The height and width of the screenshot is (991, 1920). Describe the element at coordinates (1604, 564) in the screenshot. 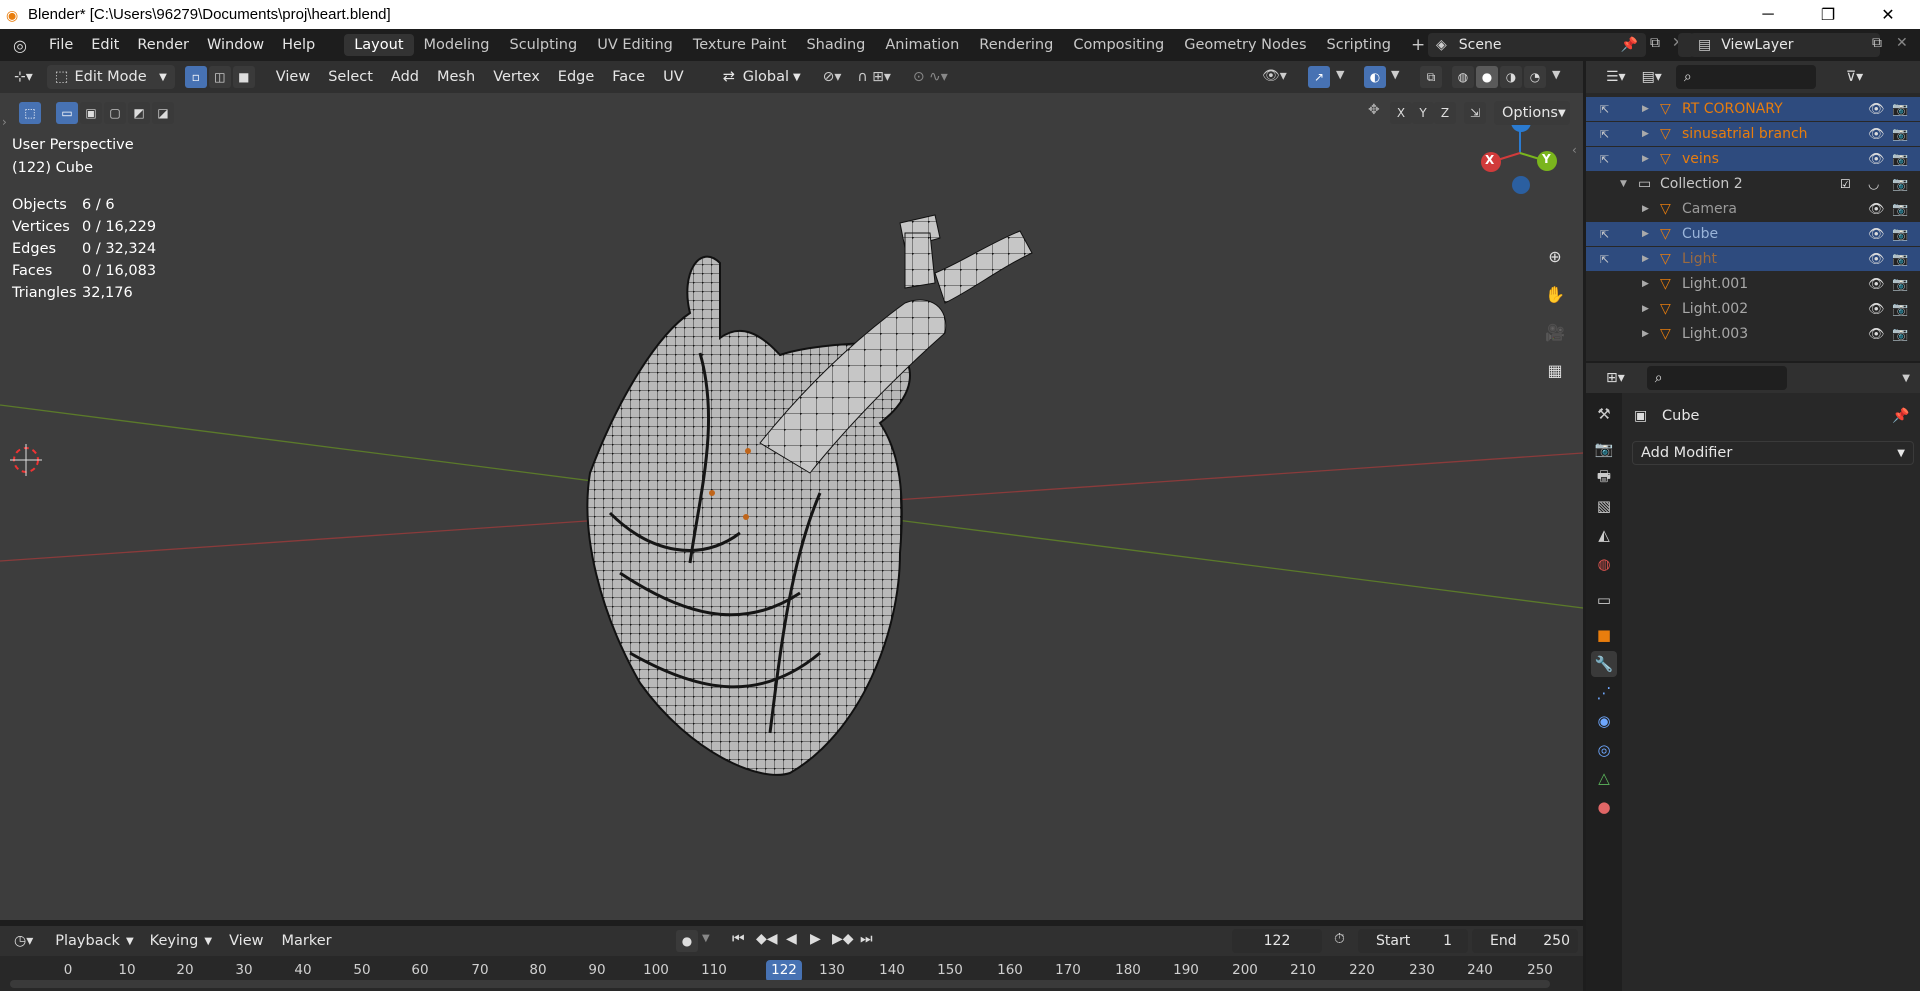

I see `world-tab-icon: ◍` at that location.